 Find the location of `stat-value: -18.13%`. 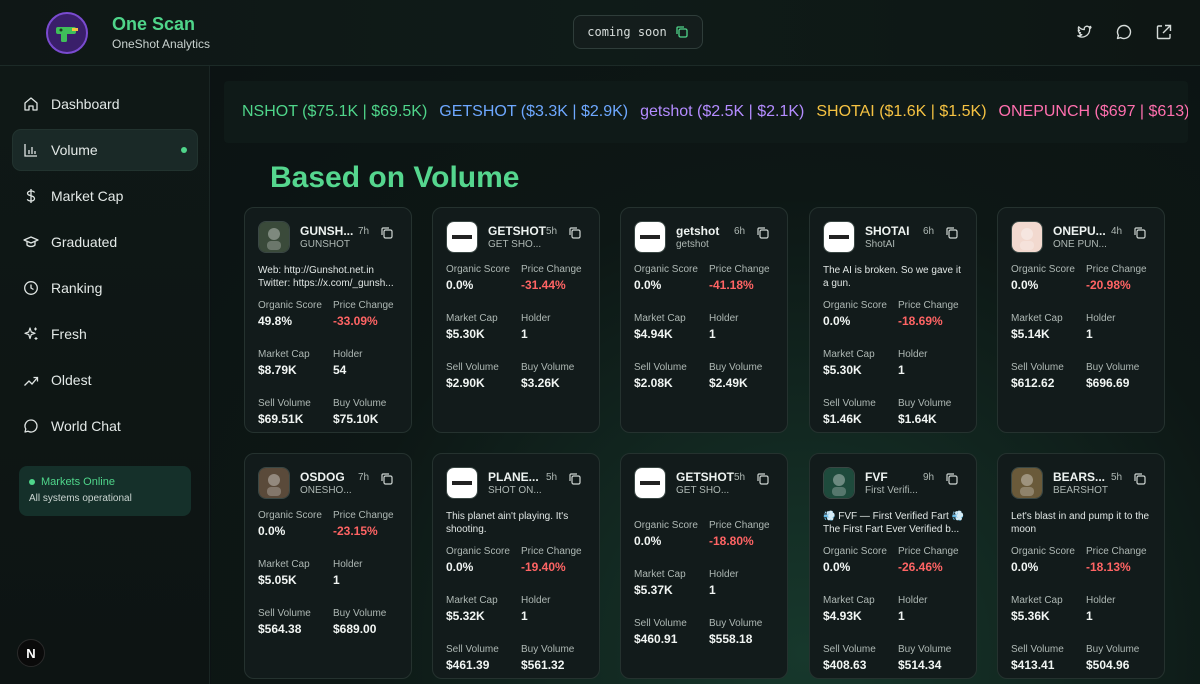

stat-value: -18.13% is located at coordinates (1108, 567).